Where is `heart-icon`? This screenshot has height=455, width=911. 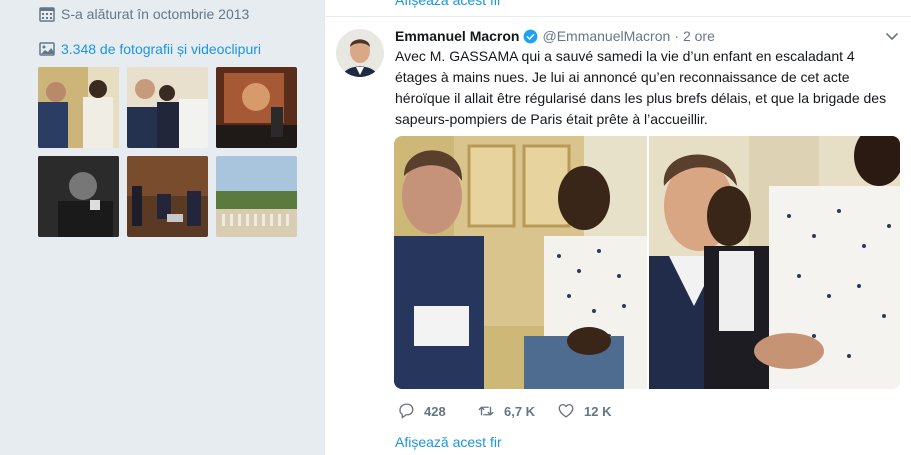
heart-icon is located at coordinates (566, 410).